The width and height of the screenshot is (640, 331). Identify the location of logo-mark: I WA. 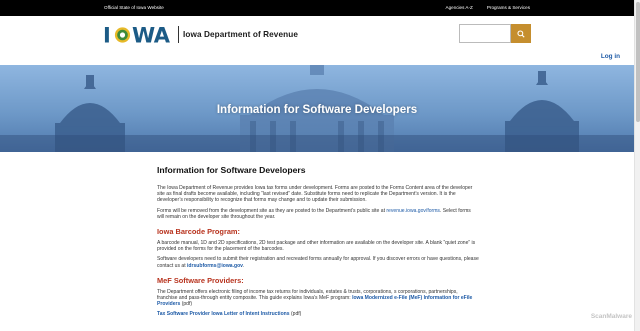
(139, 34).